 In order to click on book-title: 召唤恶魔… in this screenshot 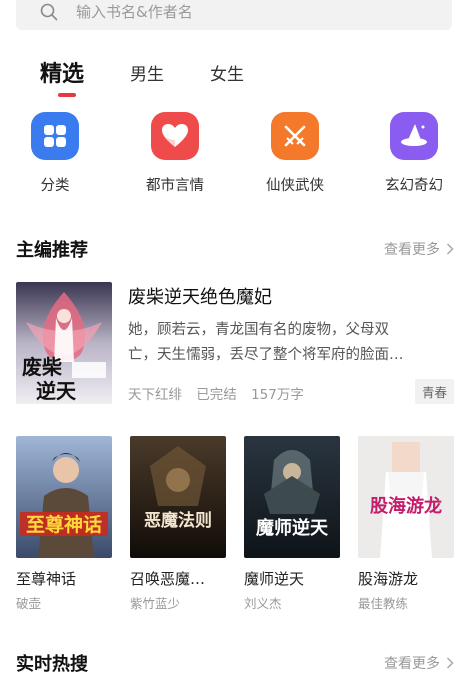, I will do `click(168, 579)`.